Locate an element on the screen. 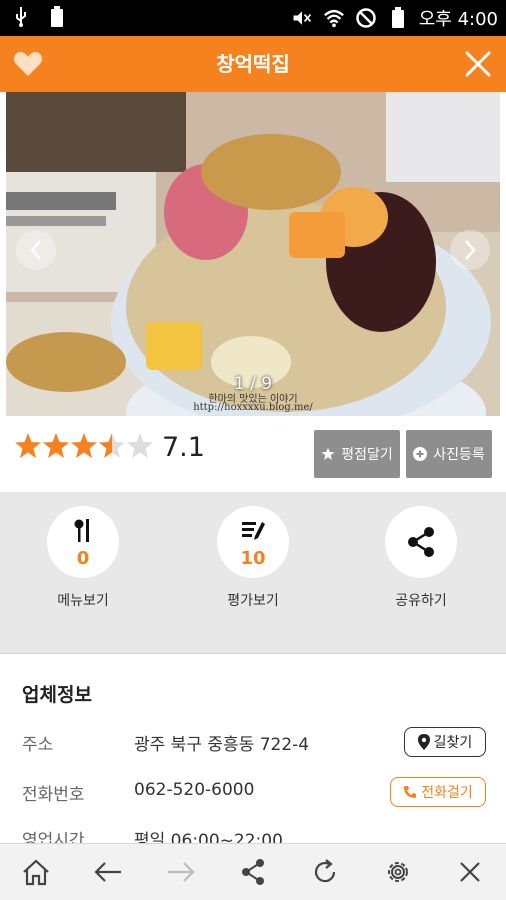 The image size is (506, 900). address-label: 주소 is located at coordinates (38, 745).